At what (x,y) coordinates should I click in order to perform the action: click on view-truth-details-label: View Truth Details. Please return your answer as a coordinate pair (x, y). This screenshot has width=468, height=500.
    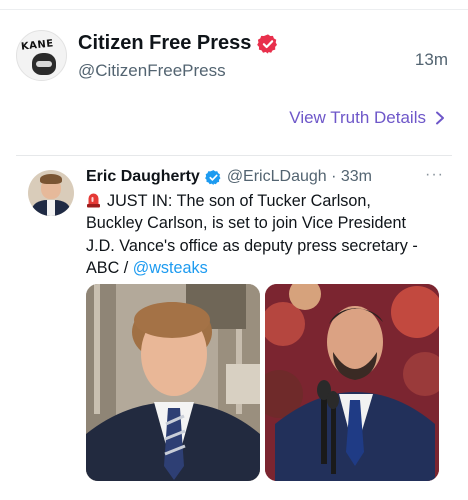
    Looking at the image, I should click on (357, 117).